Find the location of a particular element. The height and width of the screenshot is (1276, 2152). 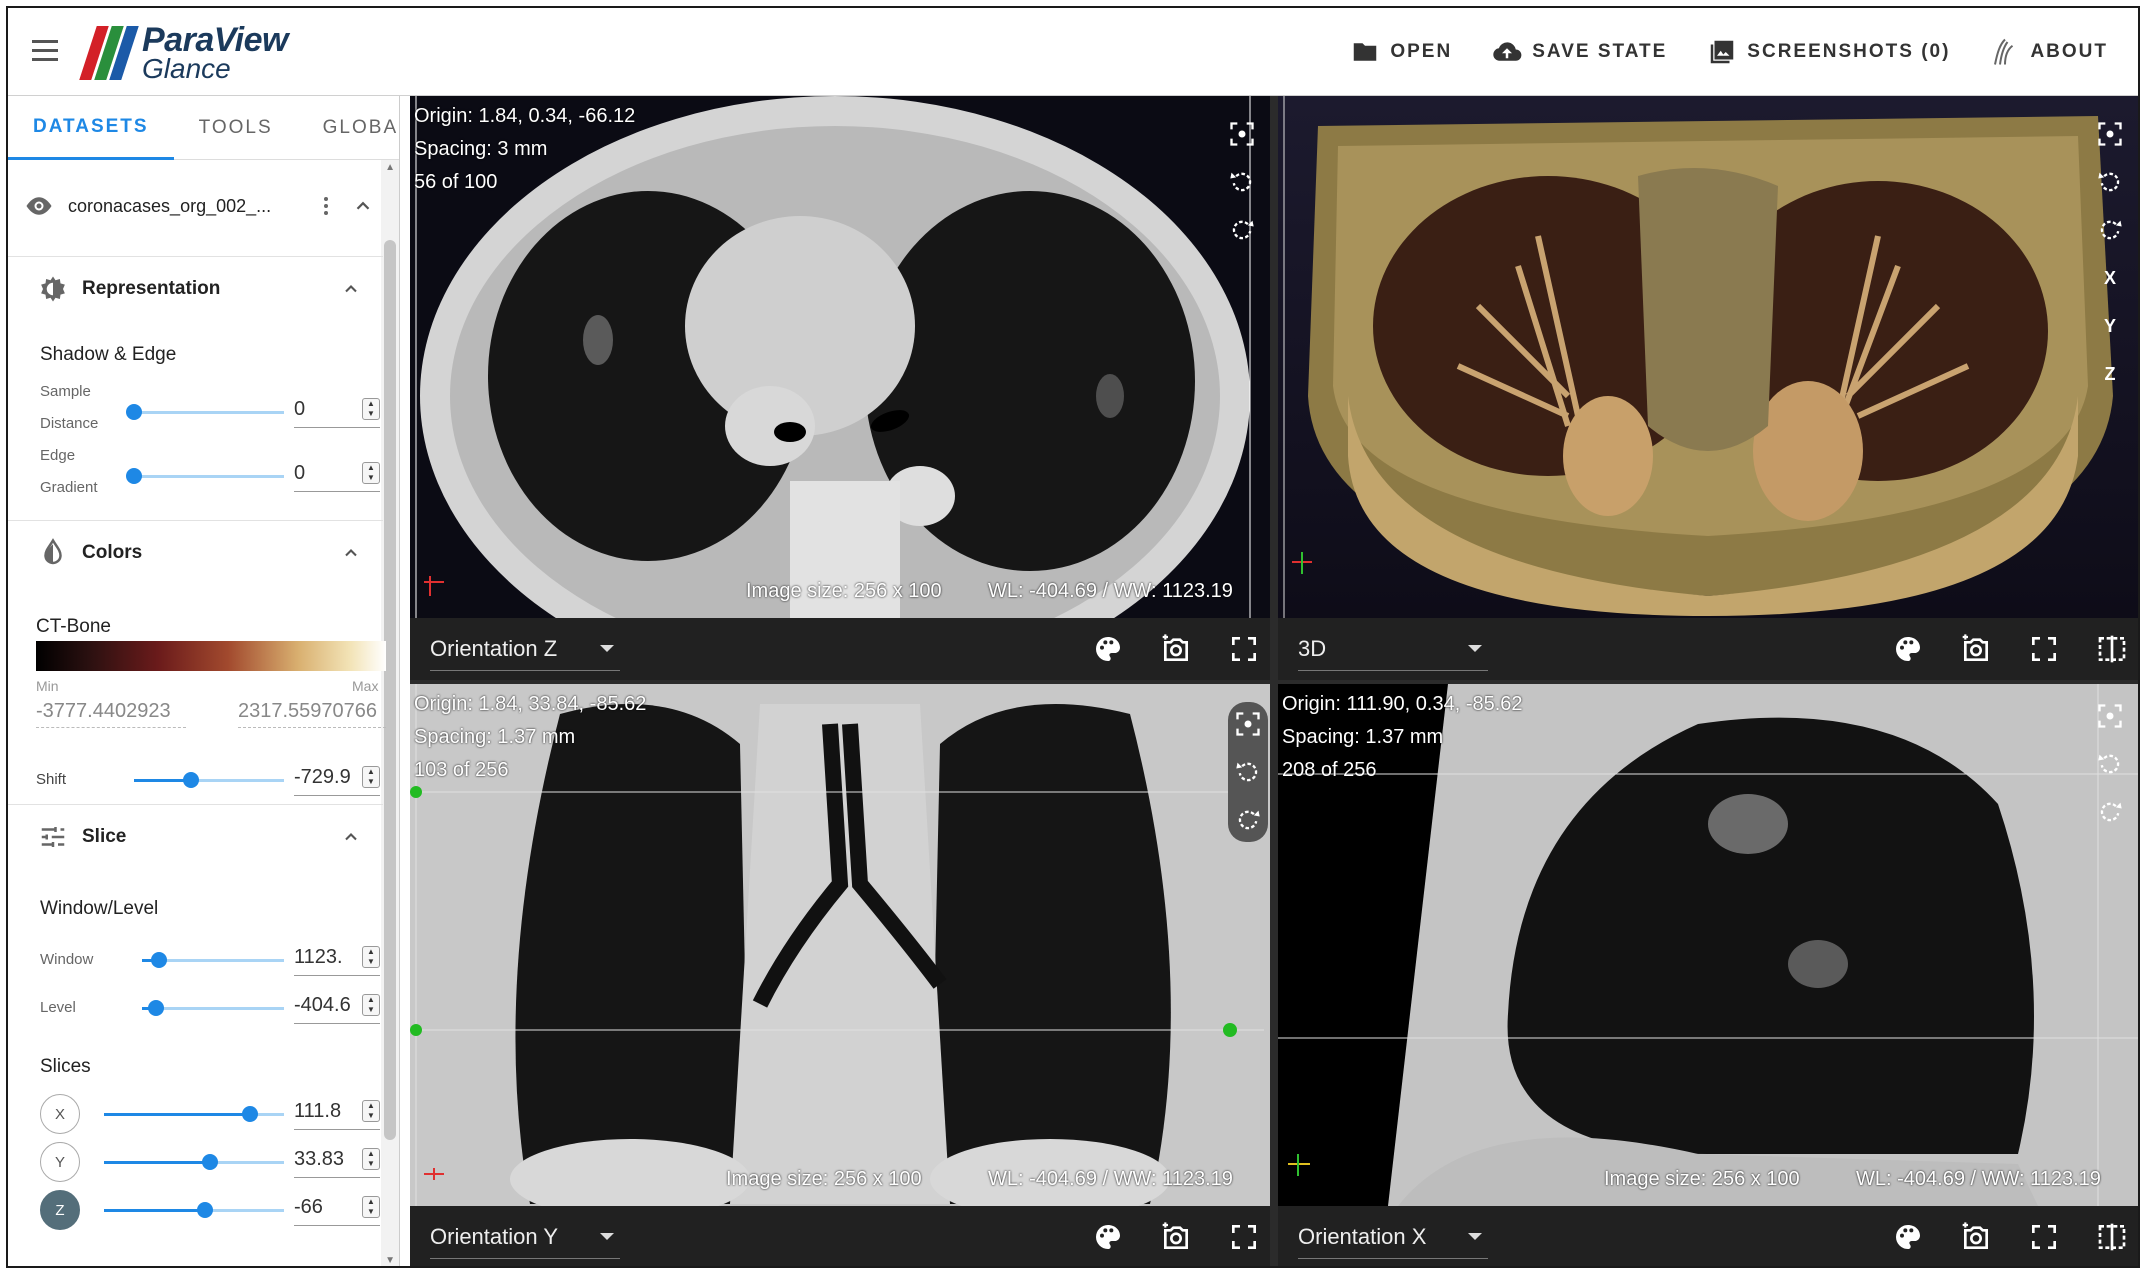

colors-header: Colors is located at coordinates (195, 552).